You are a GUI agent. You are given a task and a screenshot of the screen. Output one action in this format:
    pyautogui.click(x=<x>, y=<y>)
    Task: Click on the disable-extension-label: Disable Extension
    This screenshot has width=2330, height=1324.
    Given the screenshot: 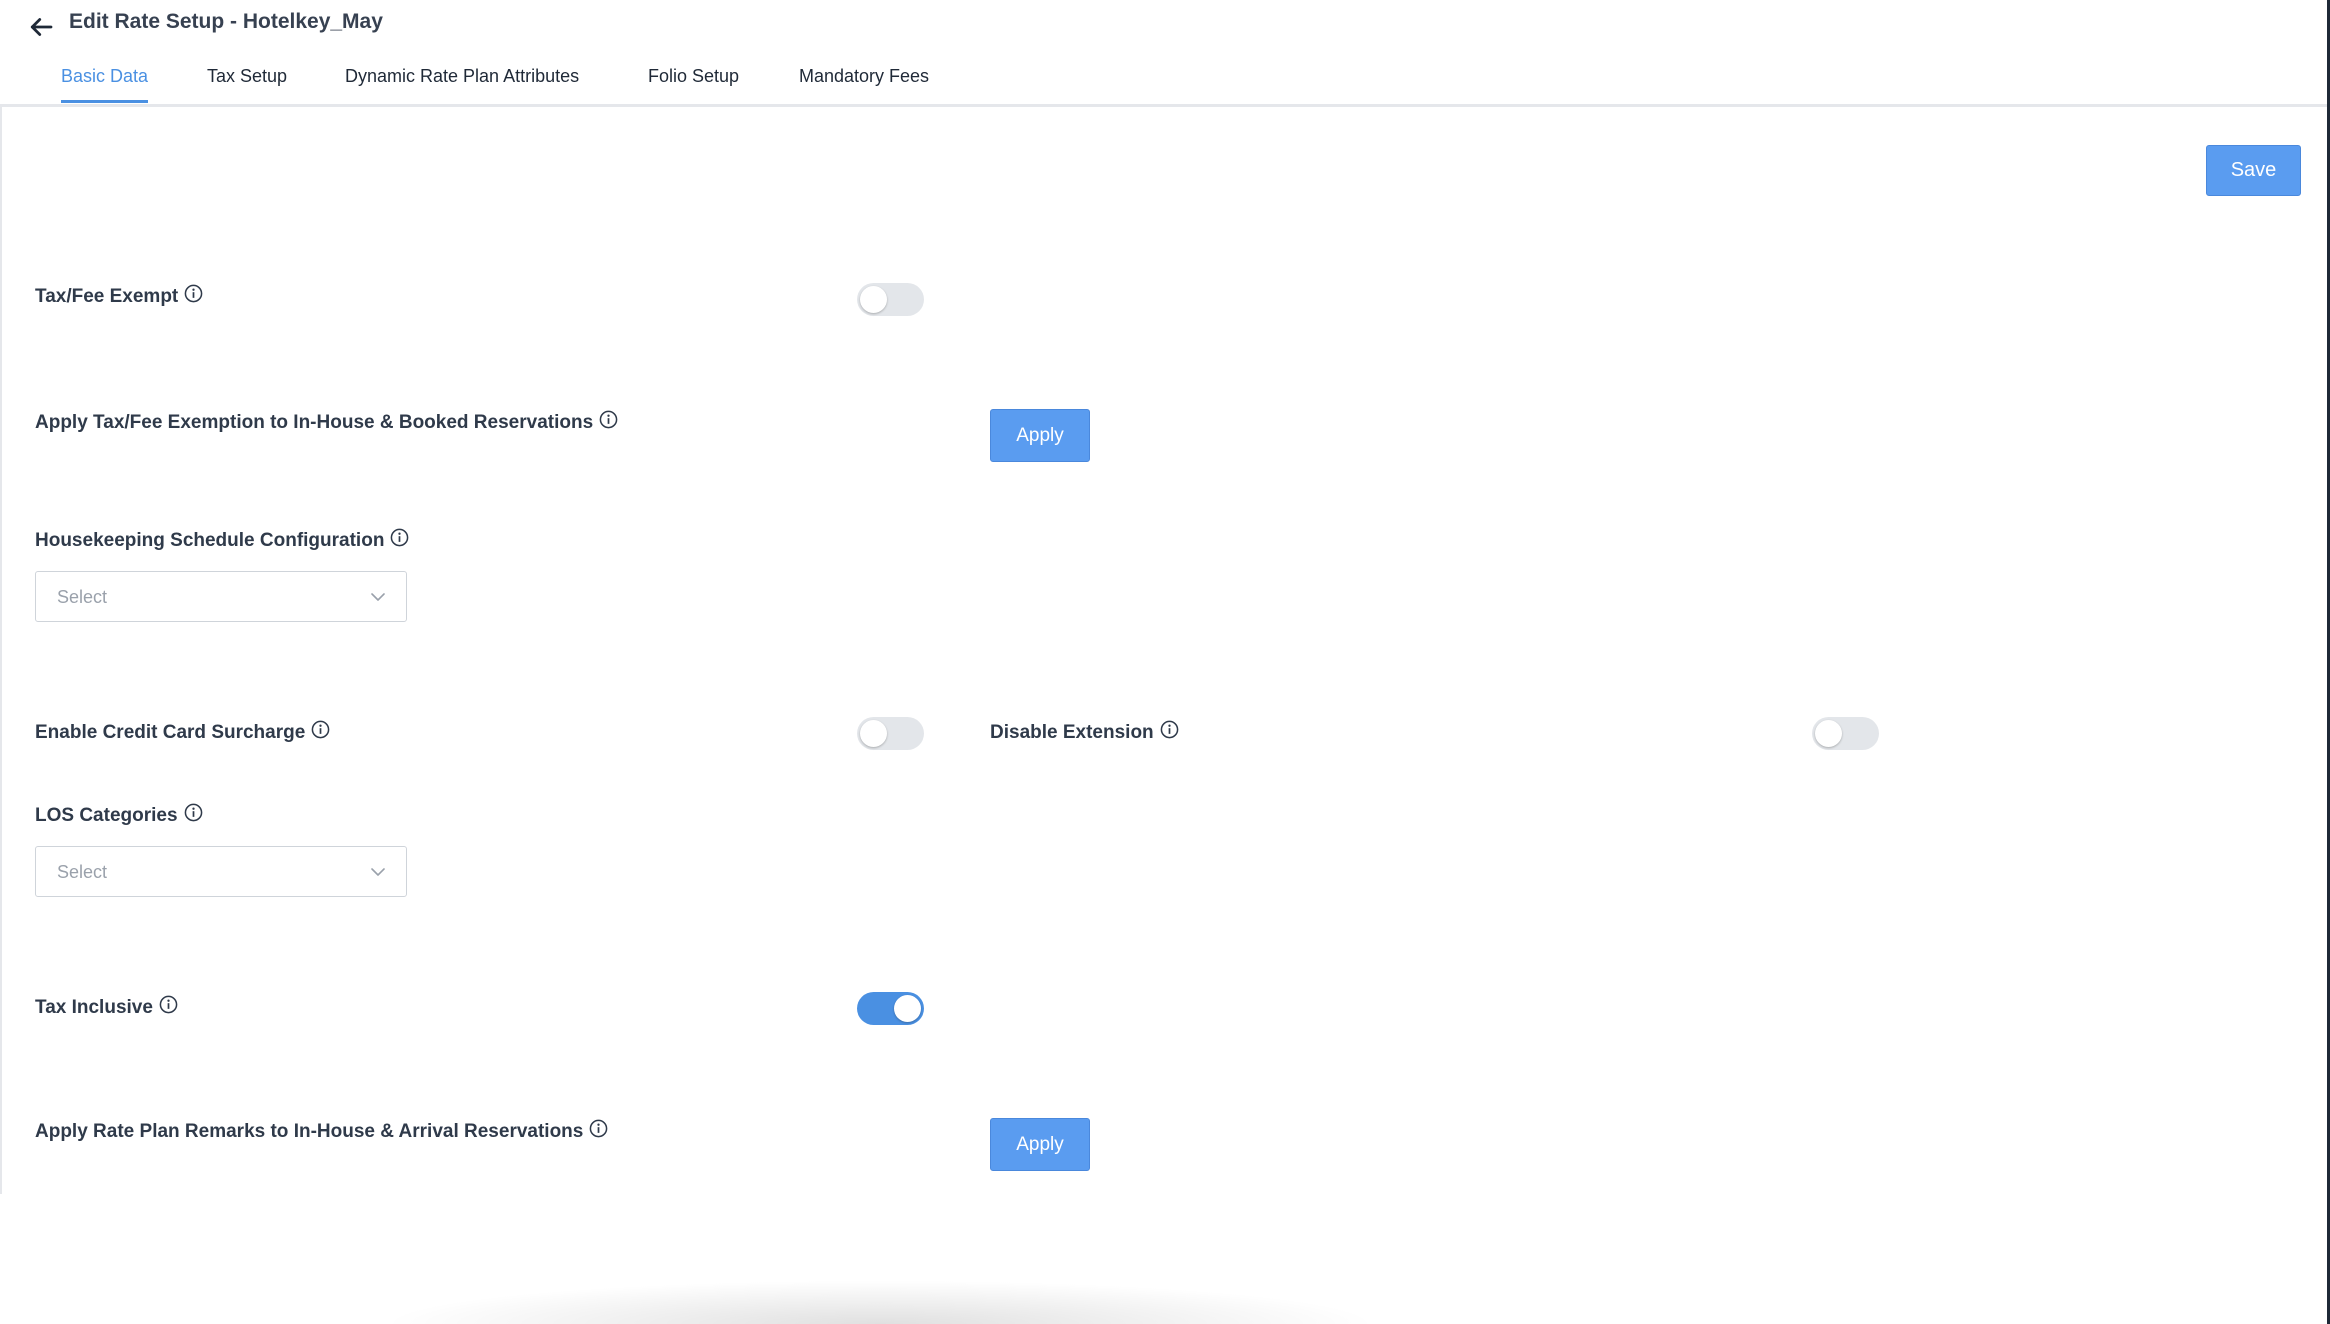 What is the action you would take?
    pyautogui.click(x=1072, y=732)
    